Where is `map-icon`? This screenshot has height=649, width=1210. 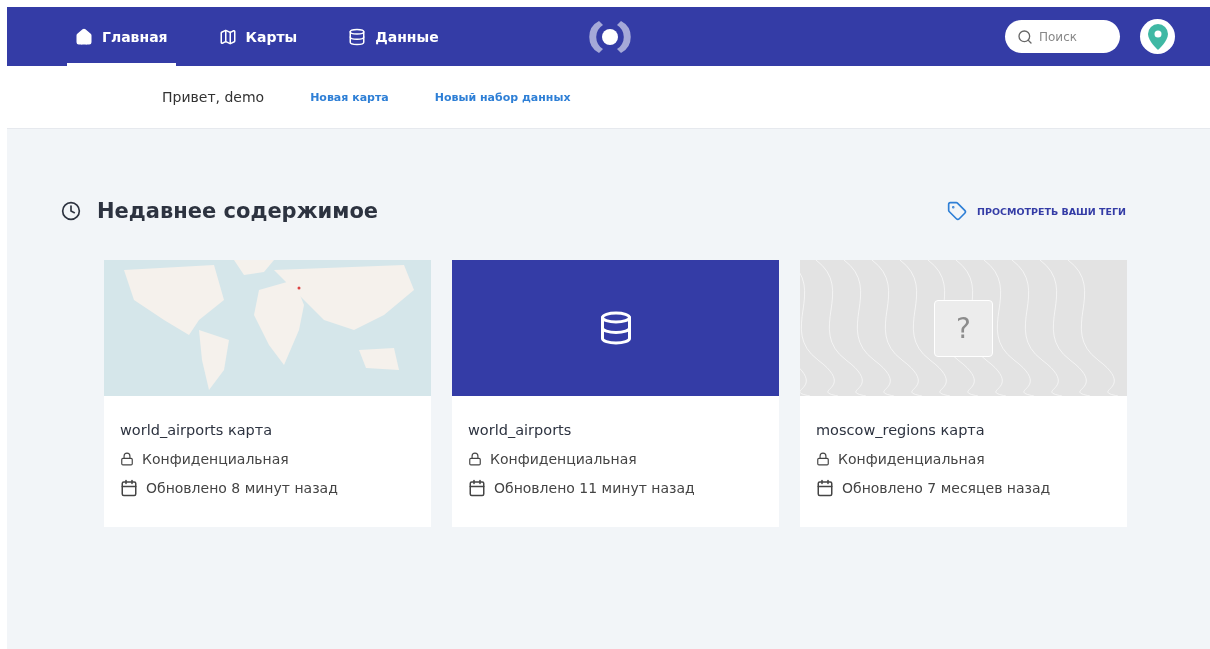 map-icon is located at coordinates (227, 36).